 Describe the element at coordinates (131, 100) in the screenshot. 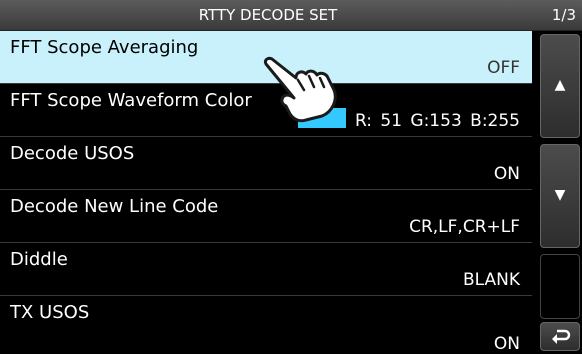

I see `menu-item-label: FFT Scope Waveform Color` at that location.